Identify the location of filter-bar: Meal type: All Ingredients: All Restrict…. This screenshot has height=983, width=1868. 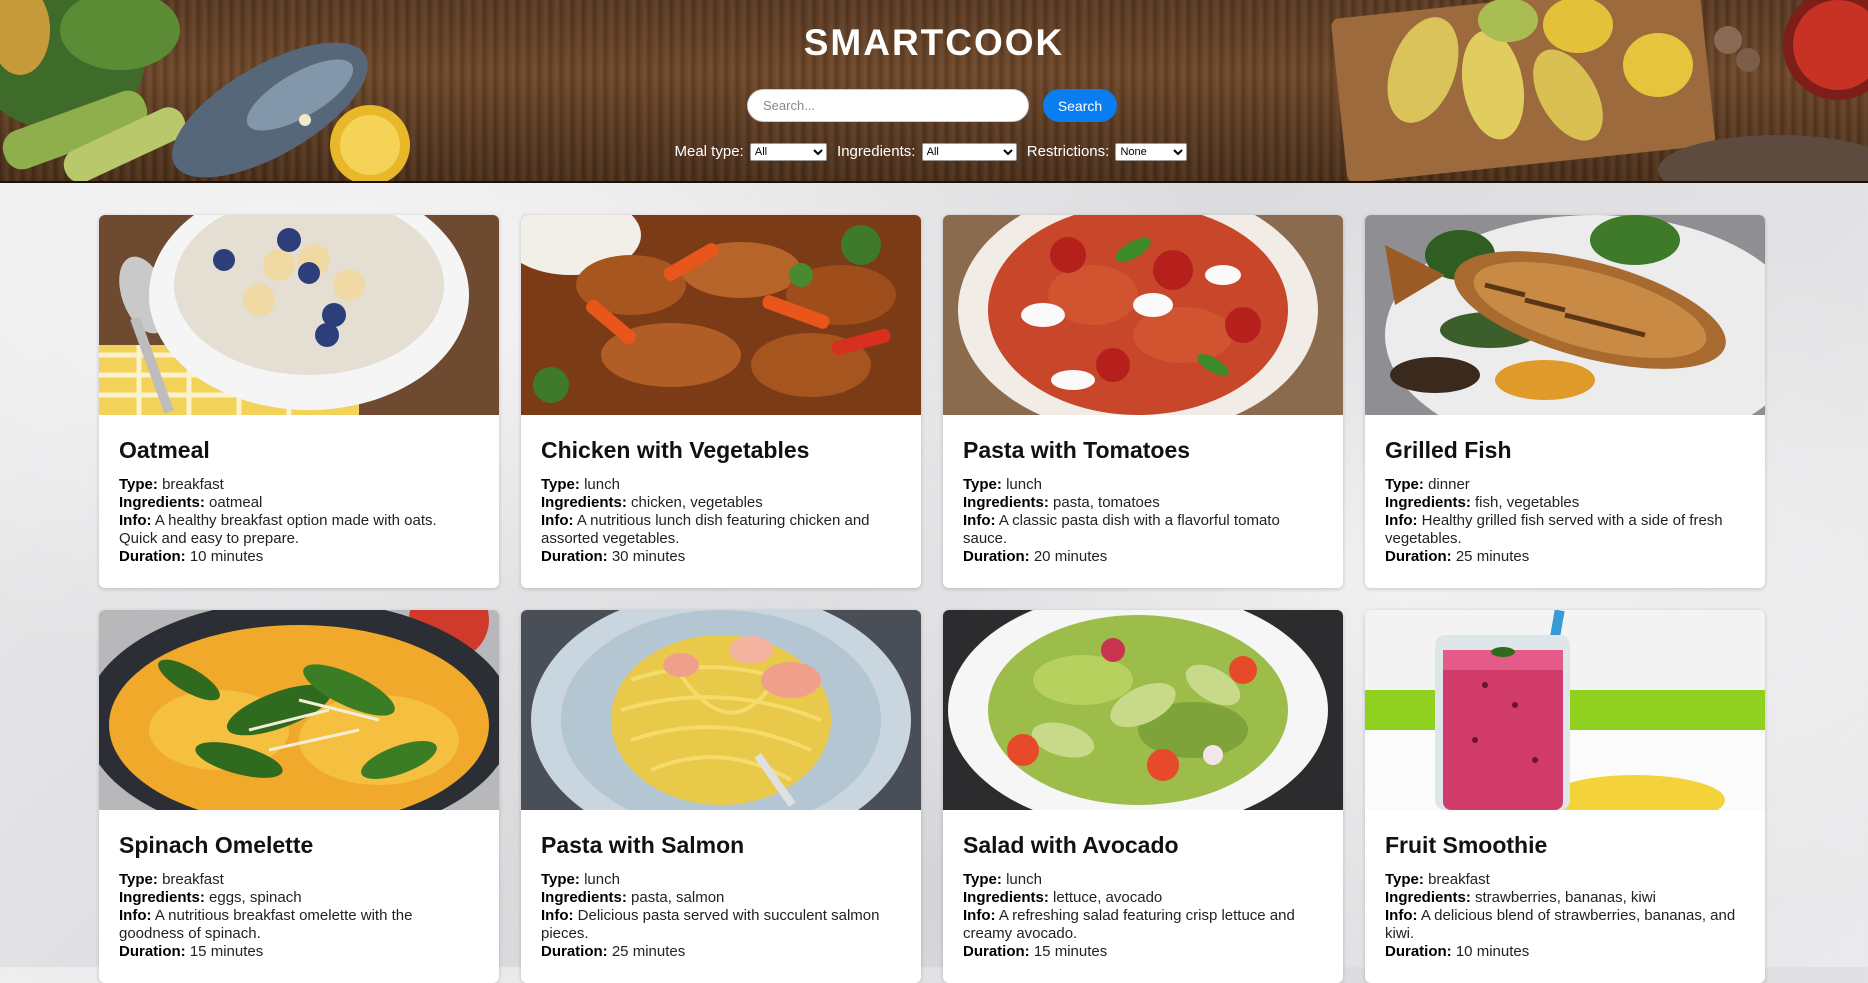
(934, 152).